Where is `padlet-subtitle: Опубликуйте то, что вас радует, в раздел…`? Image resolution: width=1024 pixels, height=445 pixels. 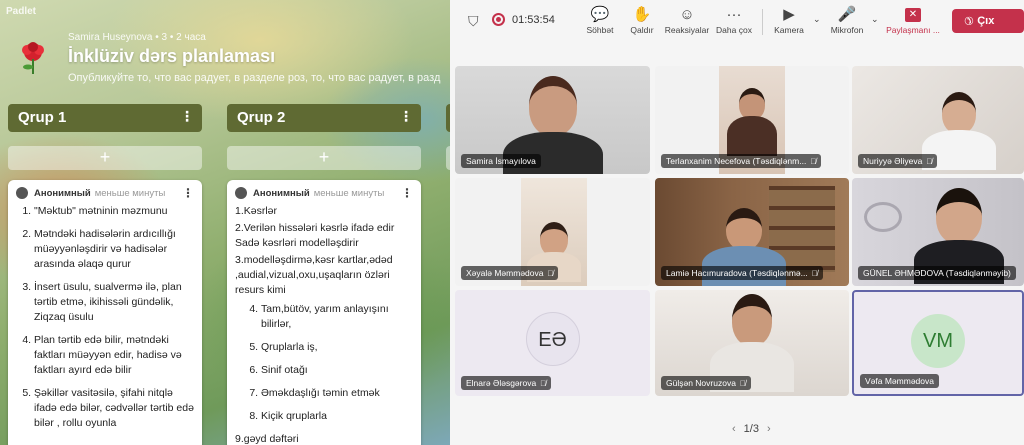 padlet-subtitle: Опубликуйте то, что вас радует, в раздел… is located at coordinates (254, 78).